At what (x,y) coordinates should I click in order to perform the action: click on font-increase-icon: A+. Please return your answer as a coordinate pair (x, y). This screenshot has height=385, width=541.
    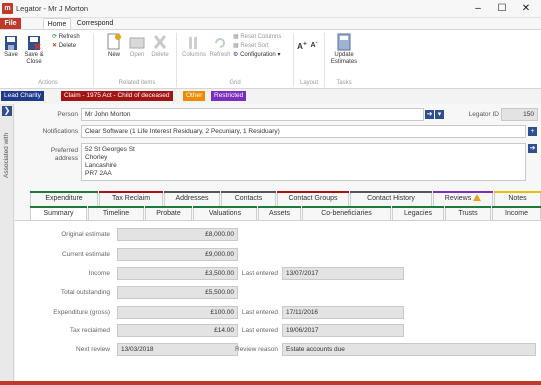
    Looking at the image, I should click on (302, 45).